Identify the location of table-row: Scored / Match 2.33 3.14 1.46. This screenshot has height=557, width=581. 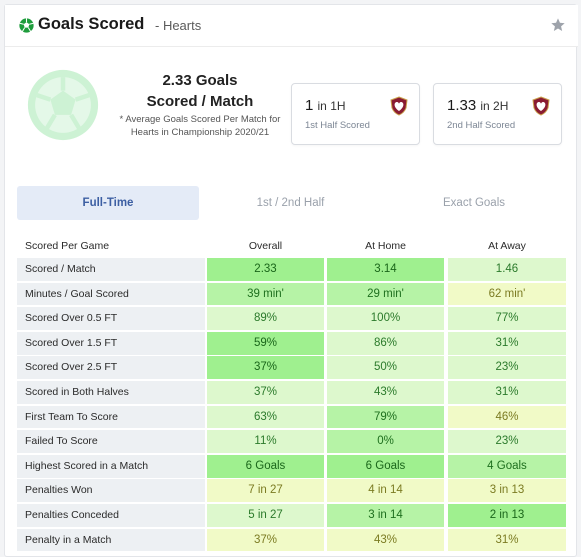
(291, 270).